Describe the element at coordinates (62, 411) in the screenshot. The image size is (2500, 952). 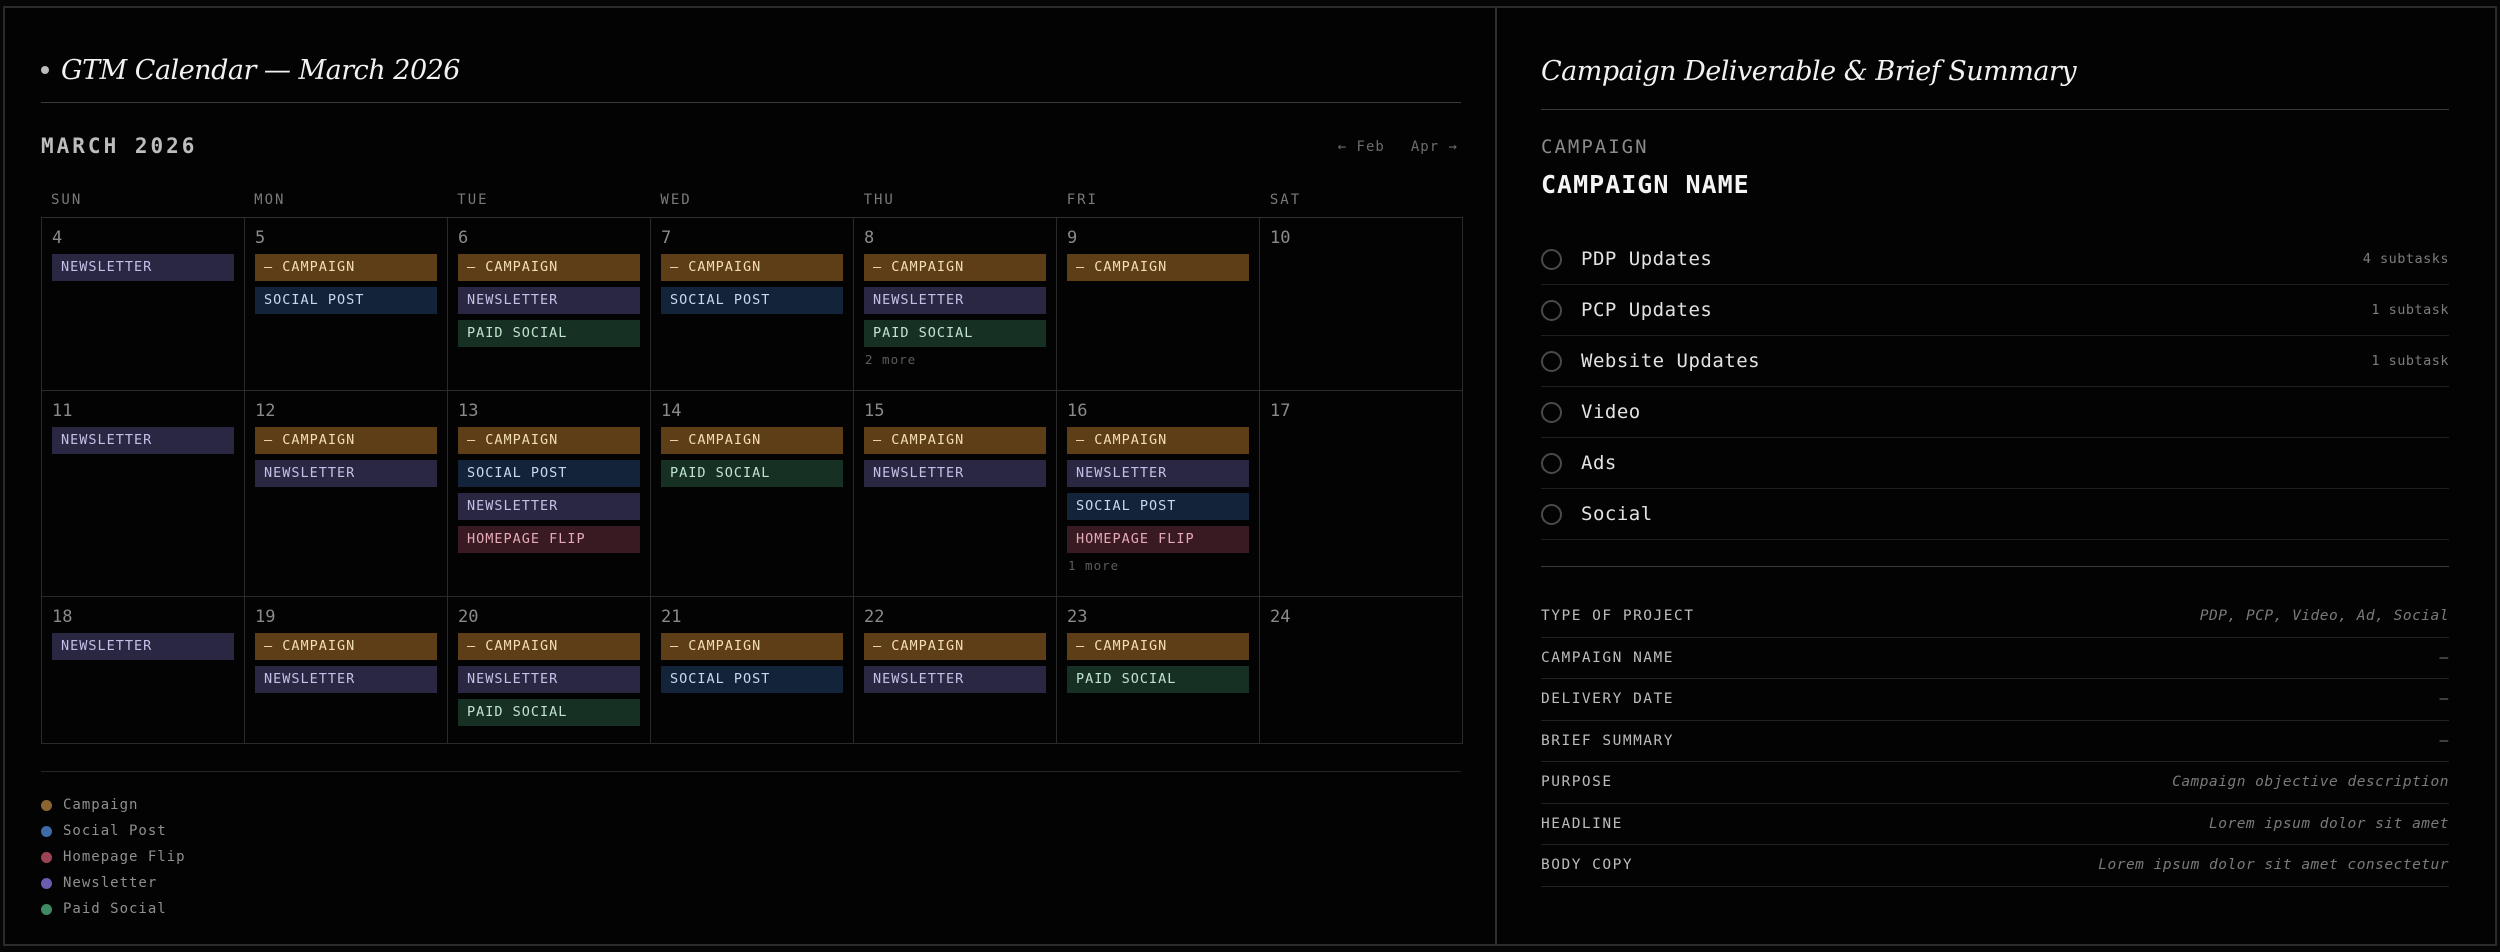
I see `day-number: 11` at that location.